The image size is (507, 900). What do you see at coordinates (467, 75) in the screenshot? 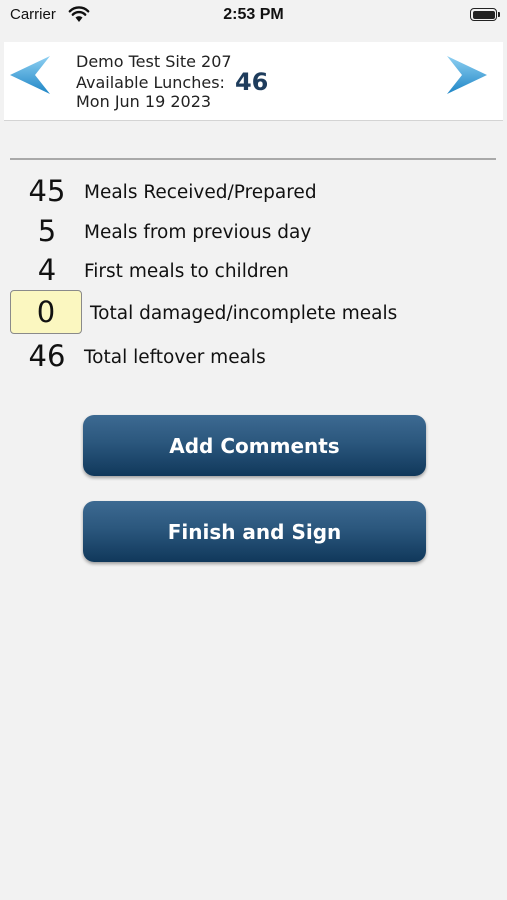
I see `arrow-right-icon` at bounding box center [467, 75].